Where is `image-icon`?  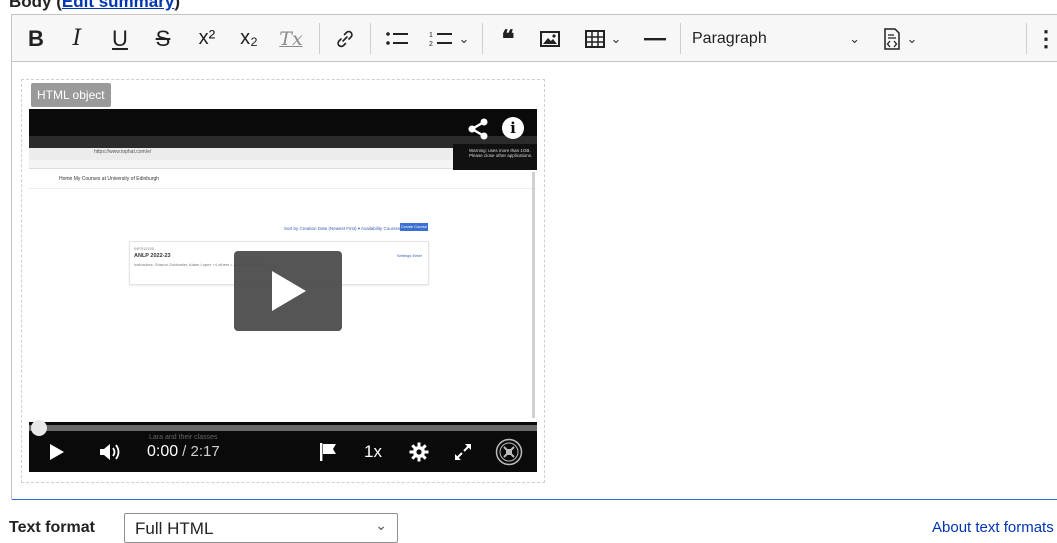
image-icon is located at coordinates (550, 38).